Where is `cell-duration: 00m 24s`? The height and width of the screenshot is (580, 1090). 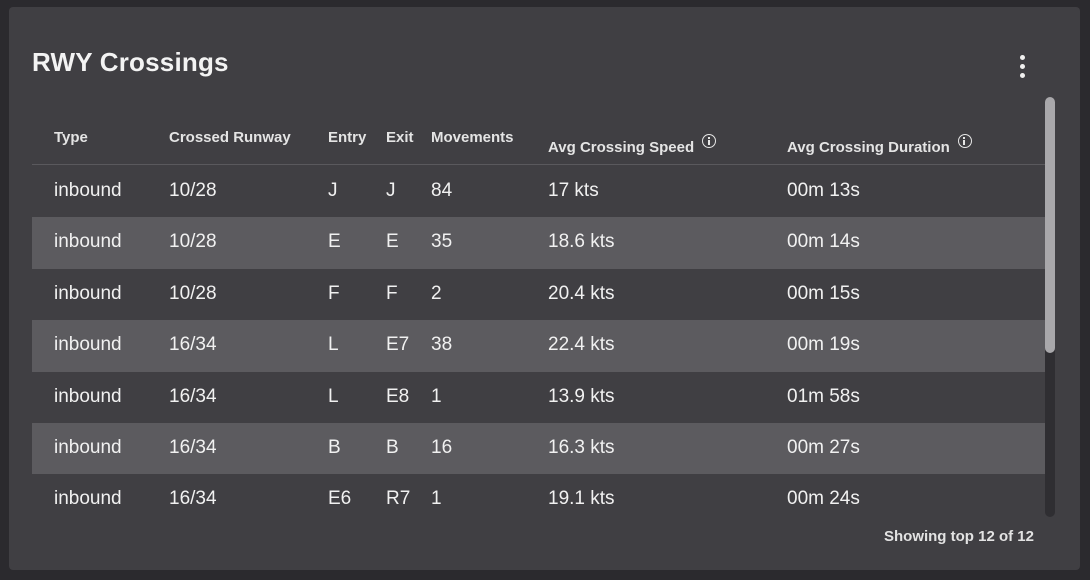
cell-duration: 00m 24s is located at coordinates (823, 499).